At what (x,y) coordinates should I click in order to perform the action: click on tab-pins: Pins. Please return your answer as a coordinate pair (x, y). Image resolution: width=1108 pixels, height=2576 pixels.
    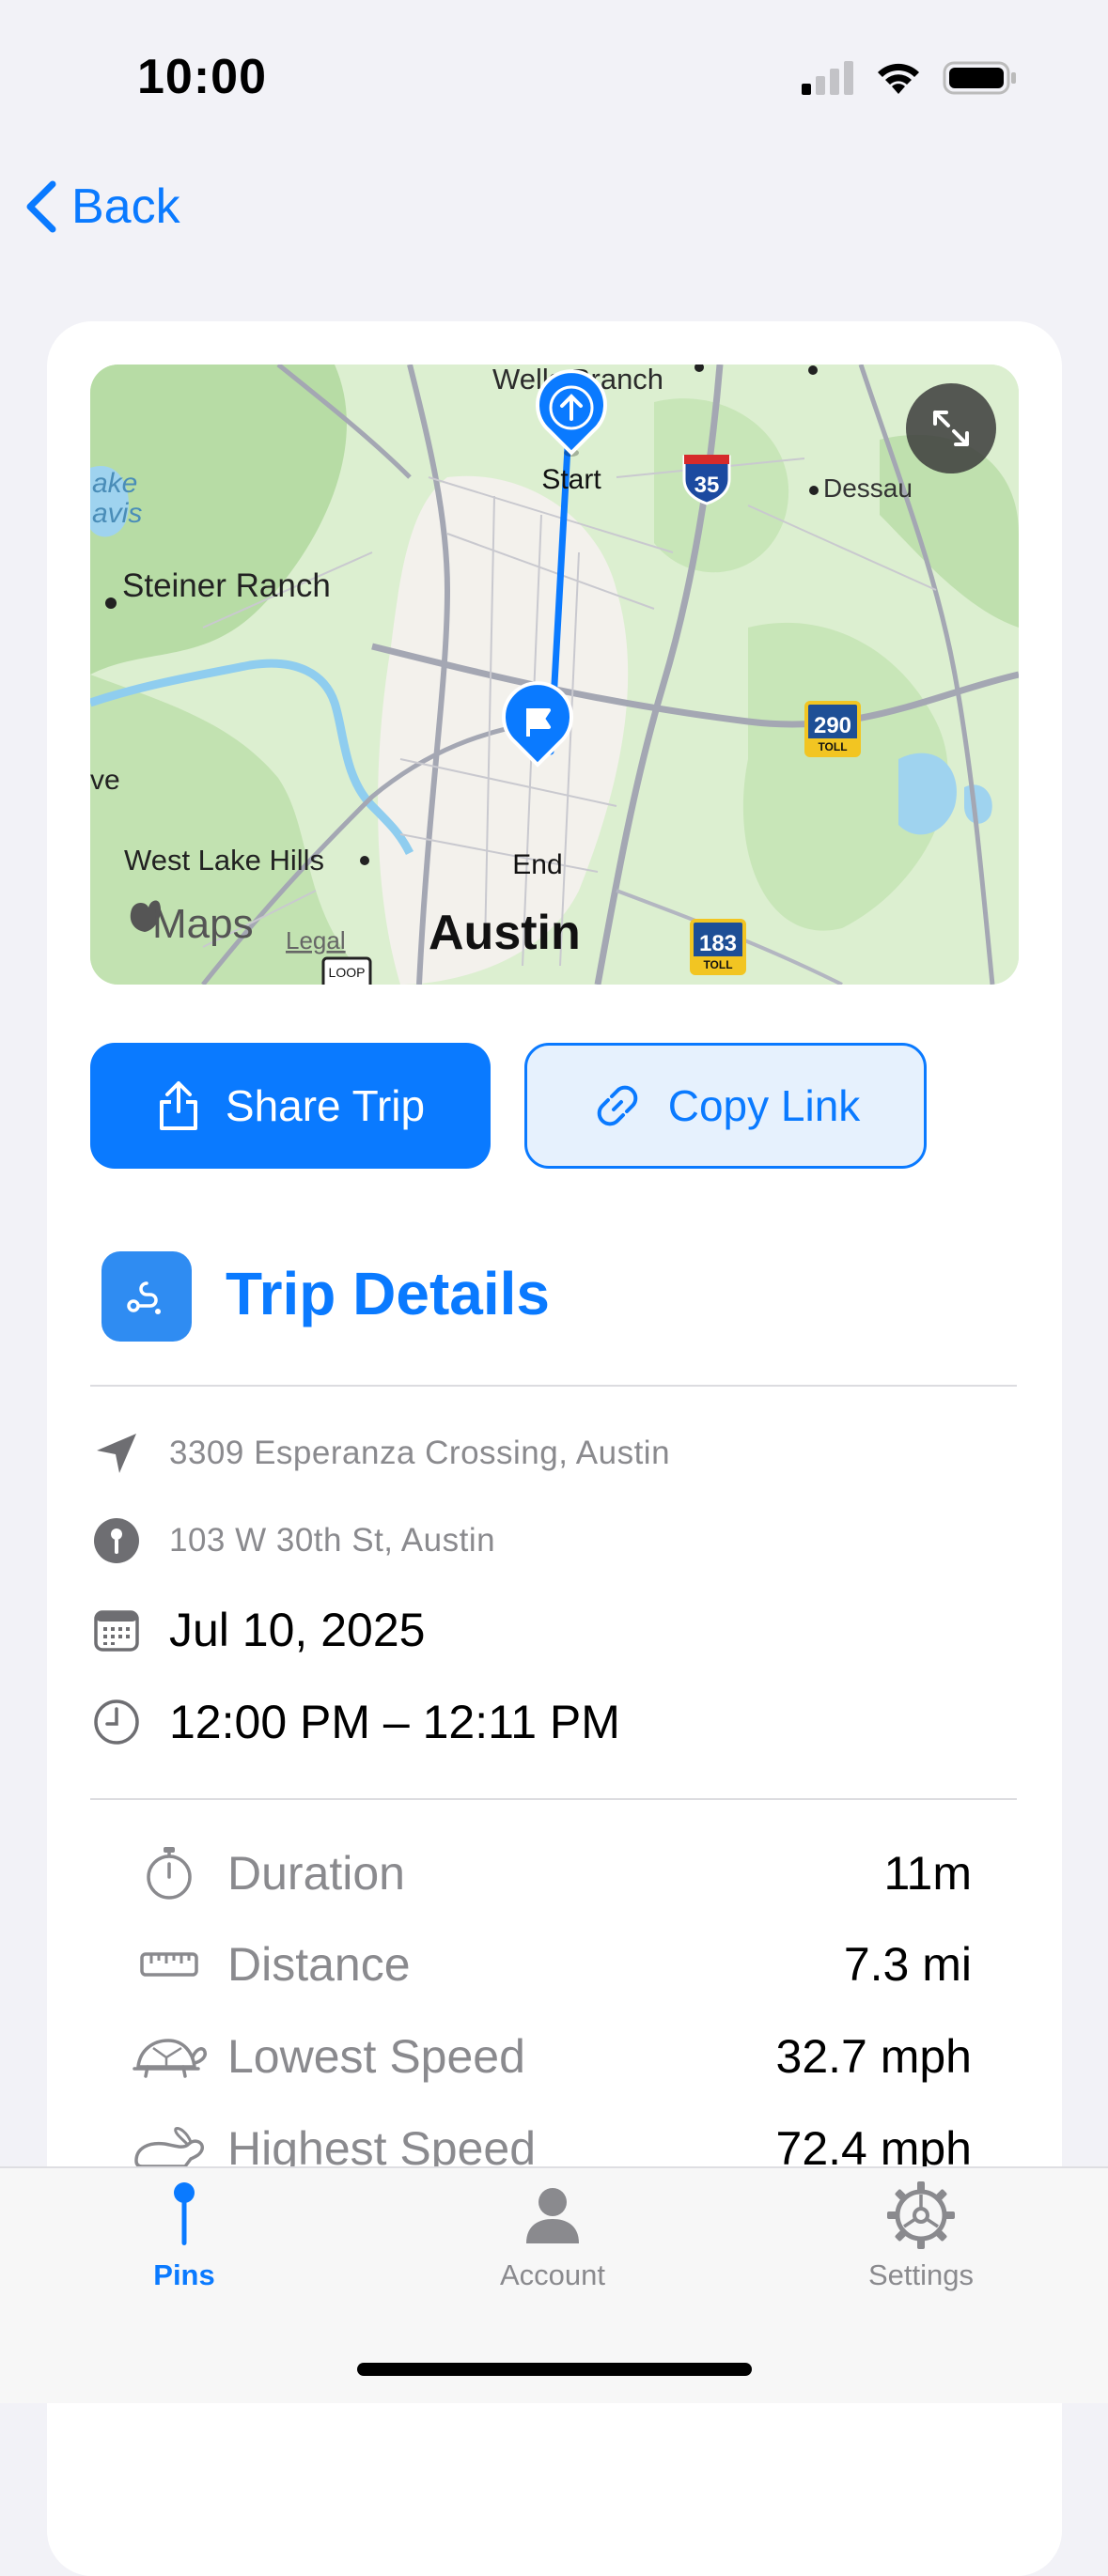
    Looking at the image, I should click on (184, 2236).